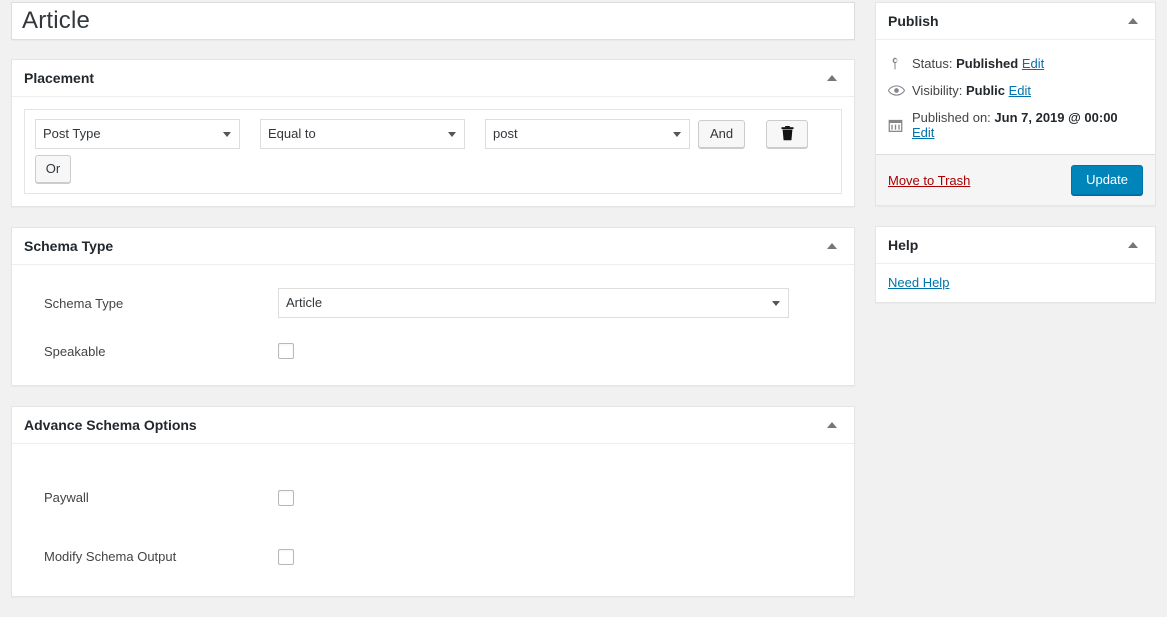  Describe the element at coordinates (722, 134) in the screenshot. I see `add-and-rule-button: And` at that location.